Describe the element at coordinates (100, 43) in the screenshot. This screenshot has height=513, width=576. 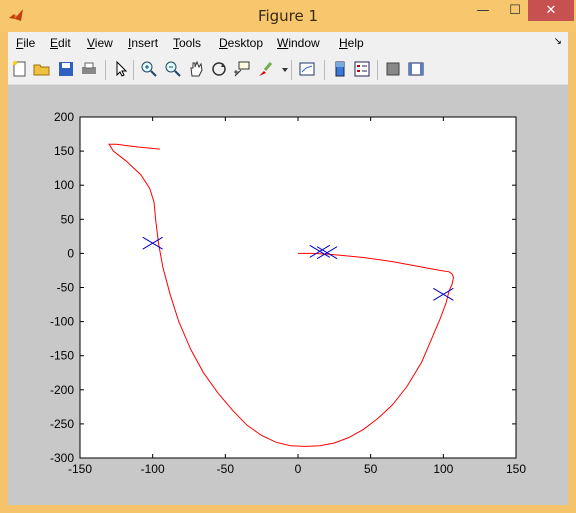
I see `menu-view: View` at that location.